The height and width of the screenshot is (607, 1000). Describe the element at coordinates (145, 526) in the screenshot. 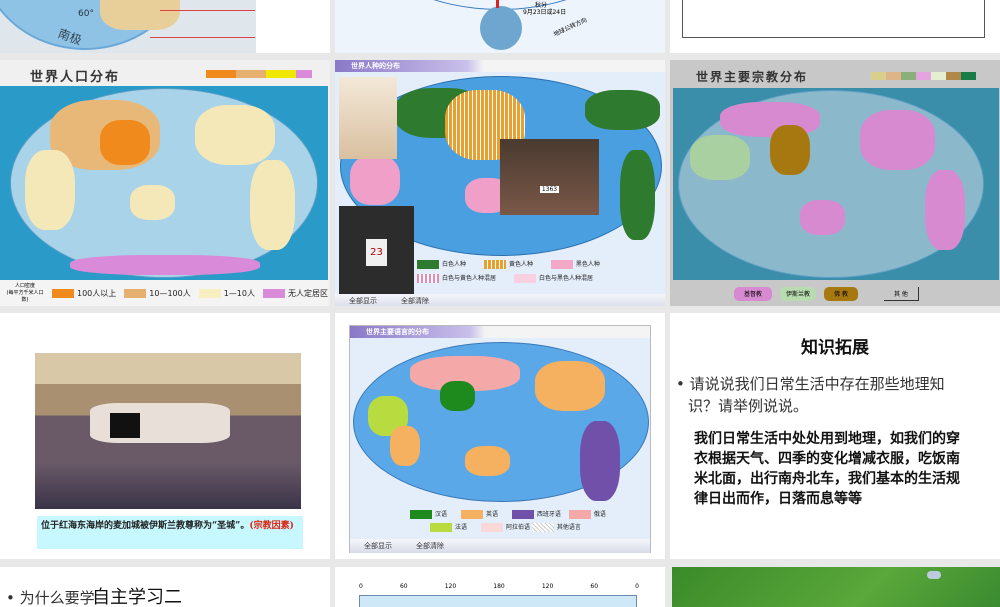

I see `caption-text: 位于红海东海岸的麦加城被伊斯兰教尊称为“圣城”。` at that location.